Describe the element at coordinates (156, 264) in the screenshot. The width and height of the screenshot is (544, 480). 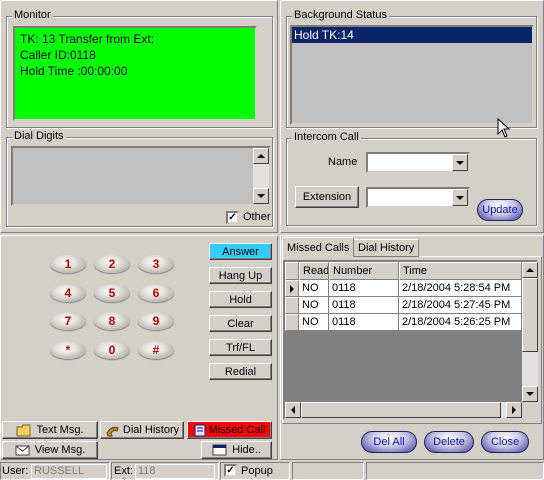
I see `dial-key-3: 3` at that location.